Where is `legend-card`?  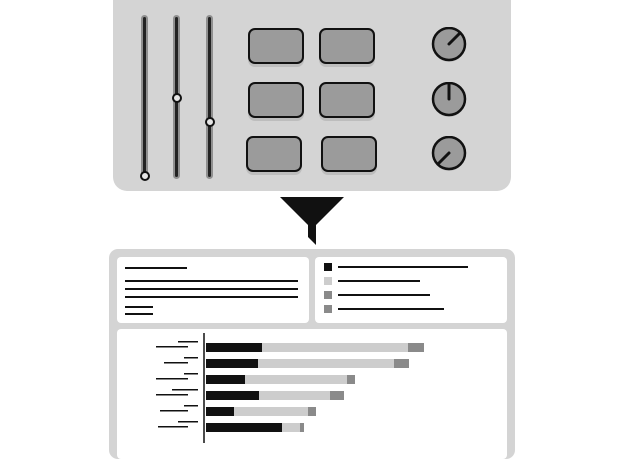
legend-card is located at coordinates (411, 290).